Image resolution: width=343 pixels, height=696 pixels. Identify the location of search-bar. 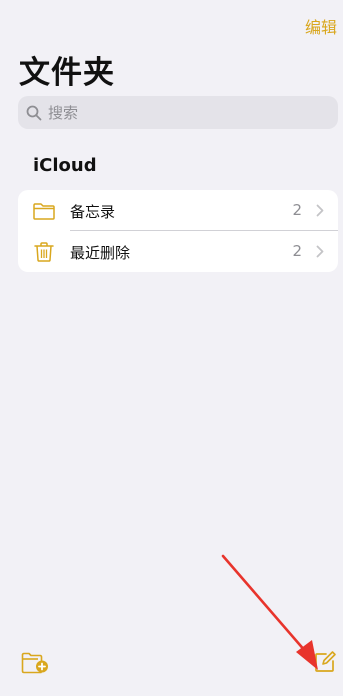
(178, 112).